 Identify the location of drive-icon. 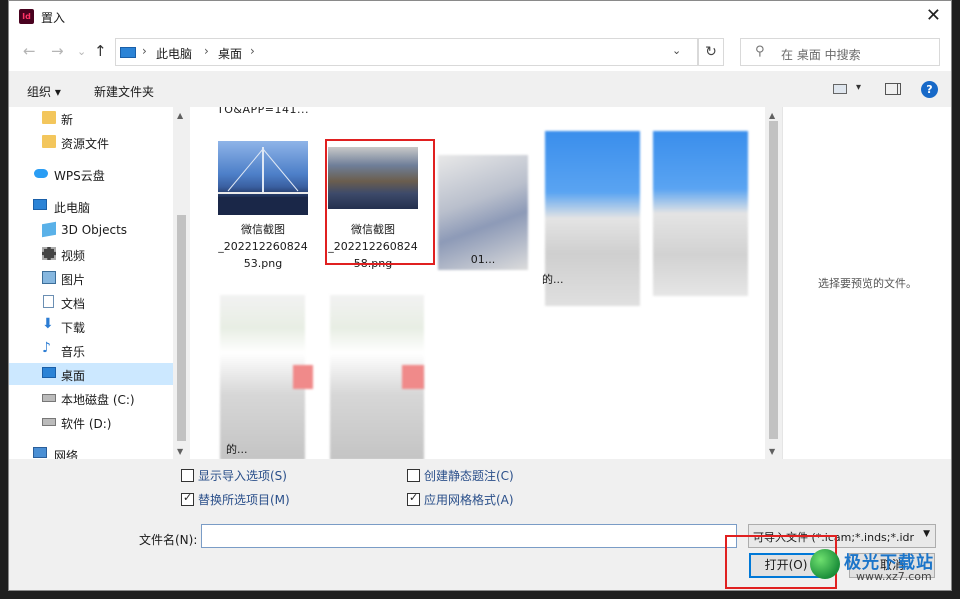
(49, 422).